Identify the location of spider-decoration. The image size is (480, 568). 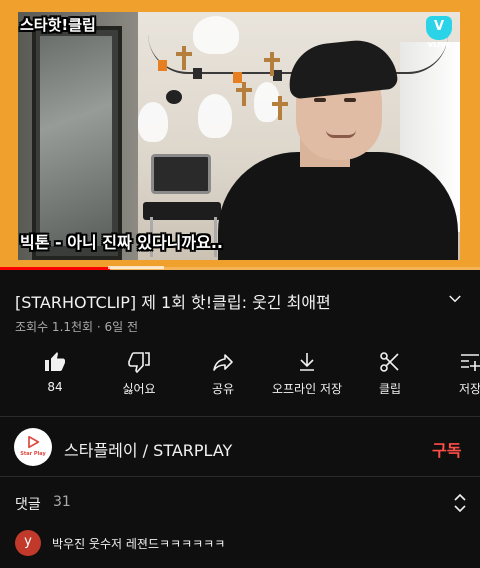
(174, 97).